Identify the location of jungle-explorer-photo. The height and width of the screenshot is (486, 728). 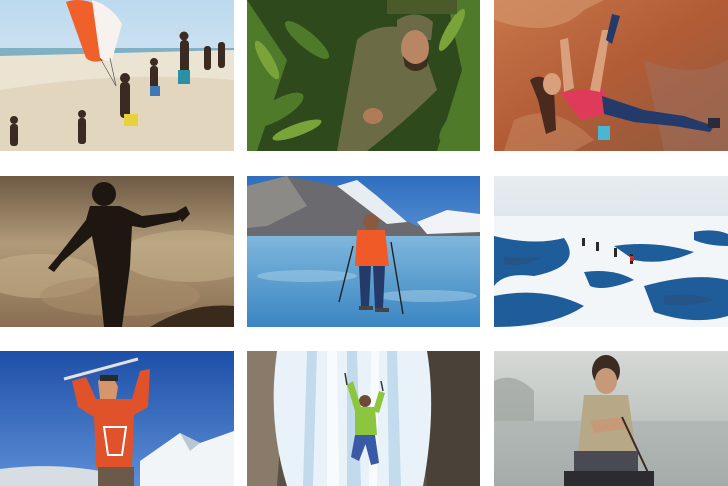
(363, 75).